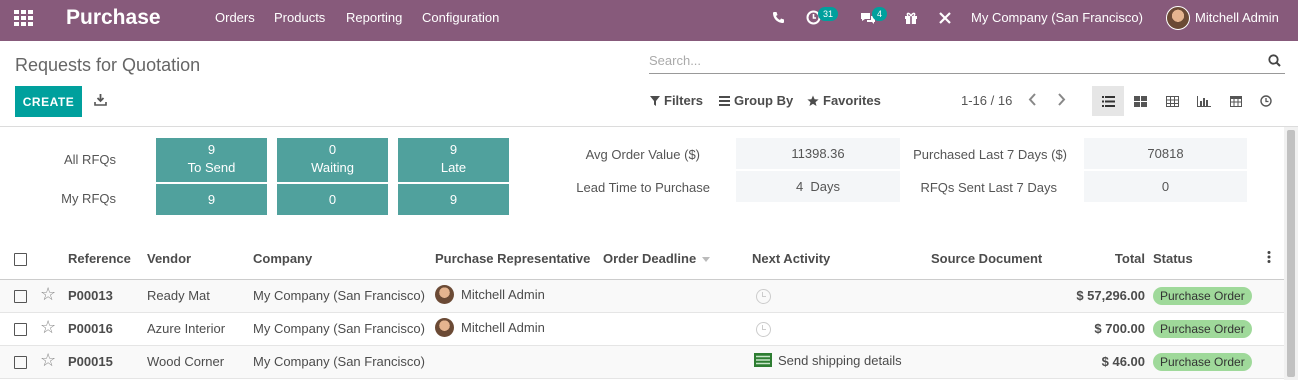 This screenshot has height=380, width=1298. What do you see at coordinates (1061, 101) in the screenshot?
I see `pager-next-icon` at bounding box center [1061, 101].